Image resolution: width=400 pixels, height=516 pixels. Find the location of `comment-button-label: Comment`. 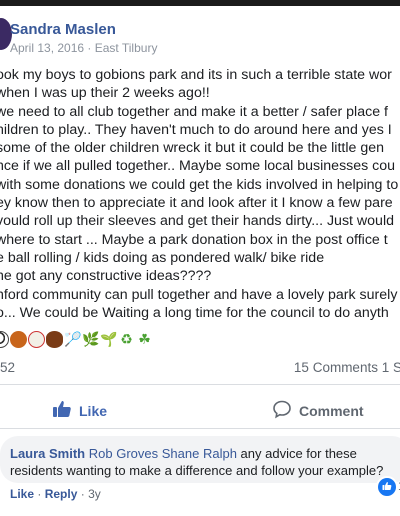

comment-button-label: Comment is located at coordinates (331, 410).